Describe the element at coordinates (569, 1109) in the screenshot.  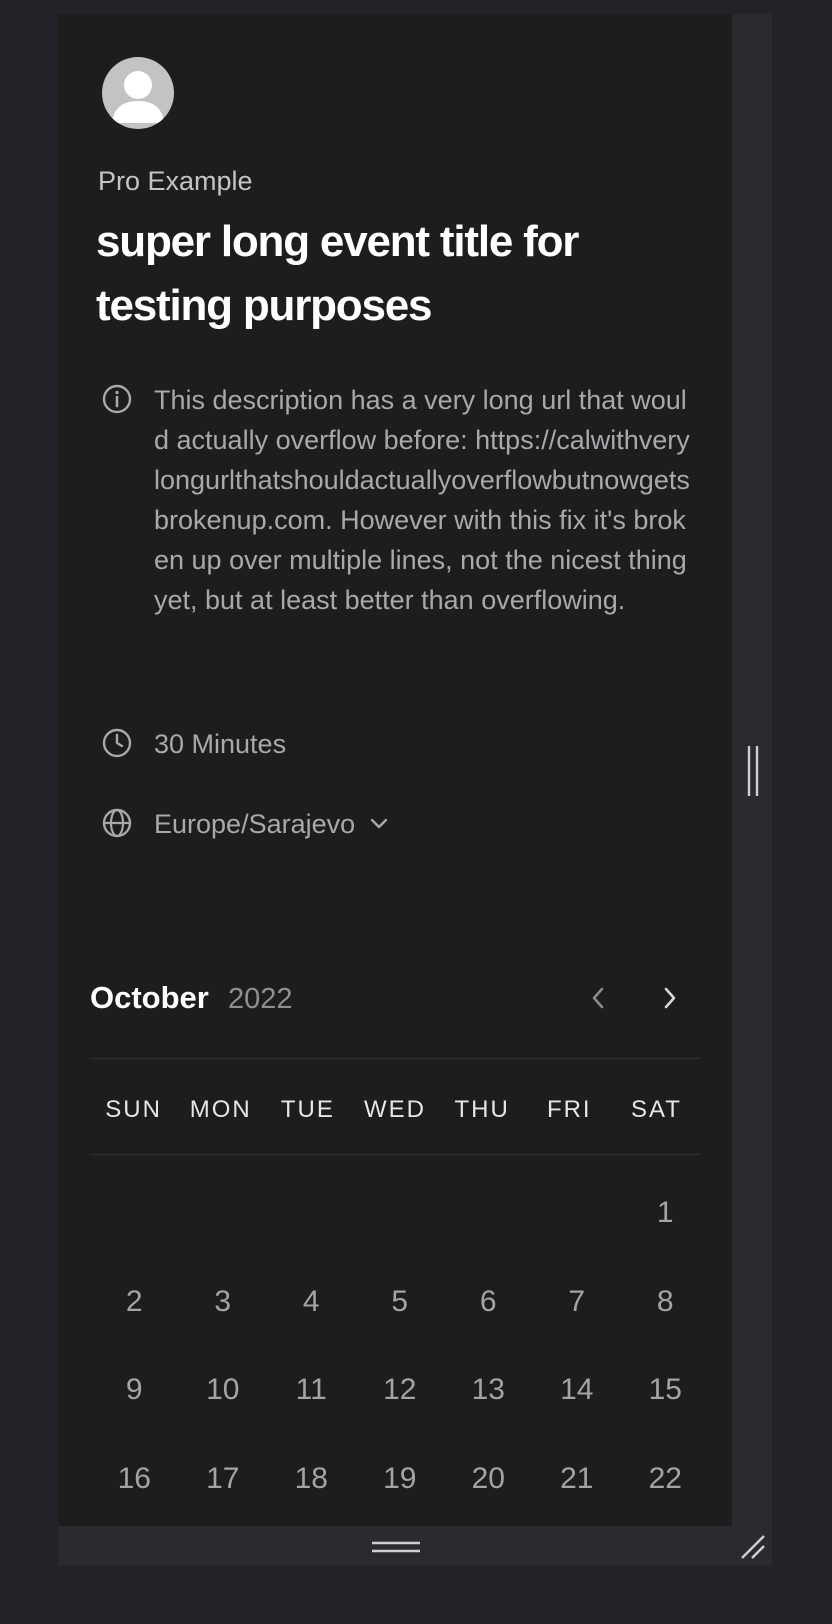
I see `weekday-label: FRI` at that location.